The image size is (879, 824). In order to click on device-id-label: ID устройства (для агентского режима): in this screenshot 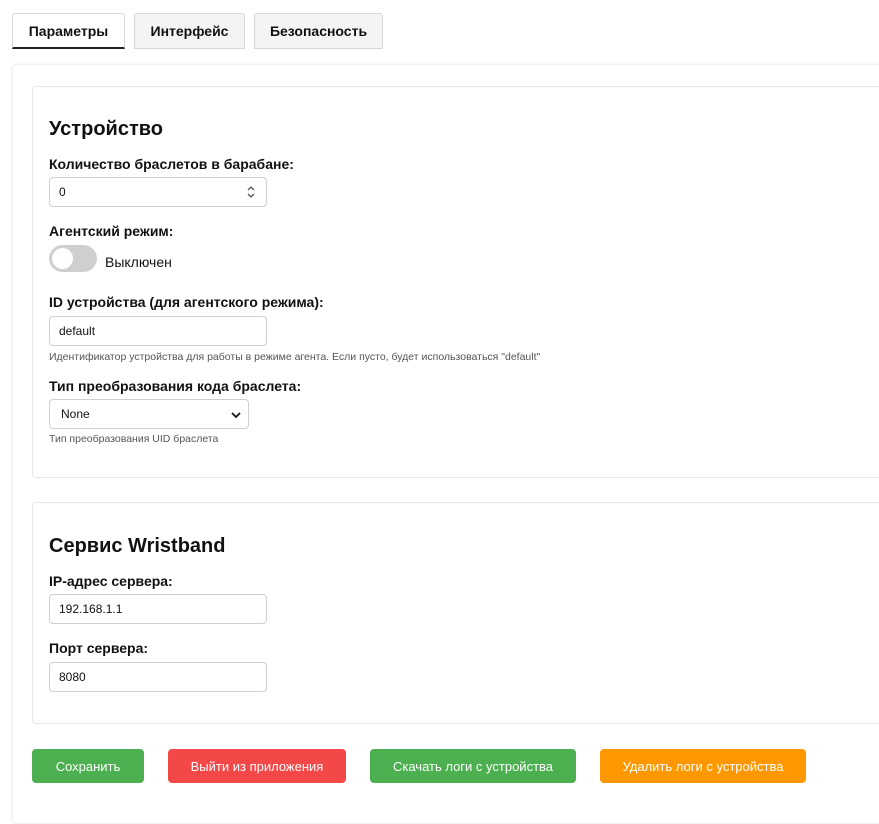, I will do `click(186, 302)`.